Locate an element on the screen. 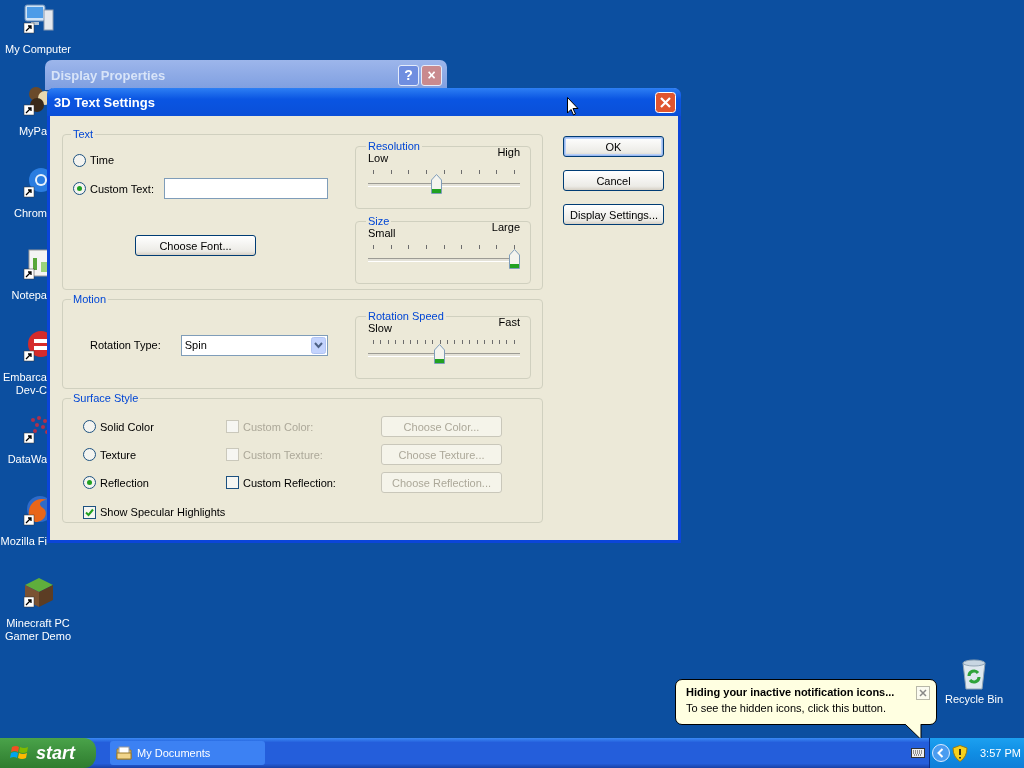  cancel-button: Cancel is located at coordinates (613, 180).